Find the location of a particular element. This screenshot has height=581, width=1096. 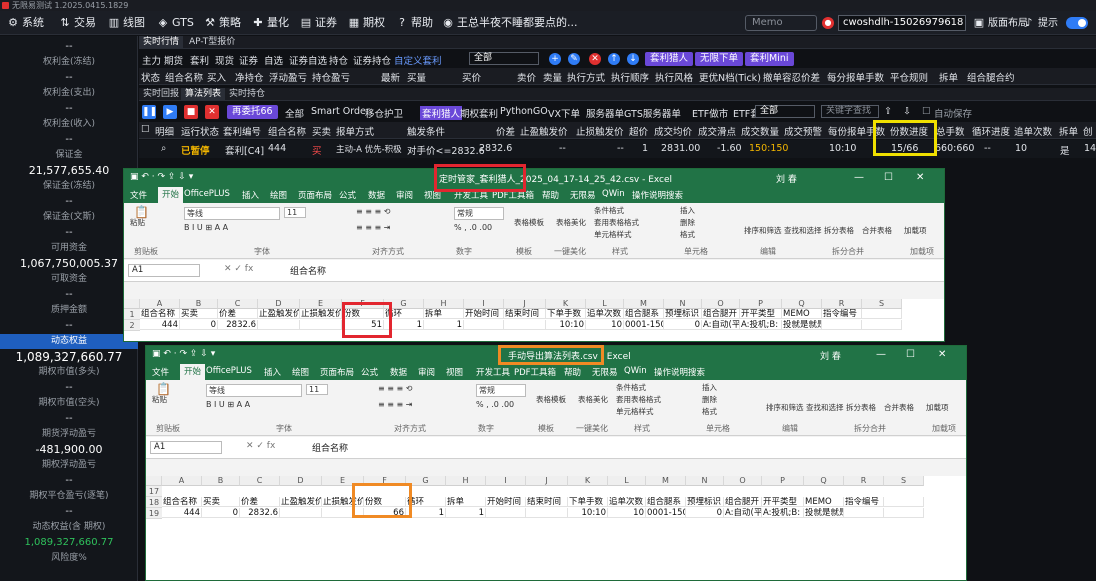

algo-filter-option-arb: 期权套利 is located at coordinates (479, 113).